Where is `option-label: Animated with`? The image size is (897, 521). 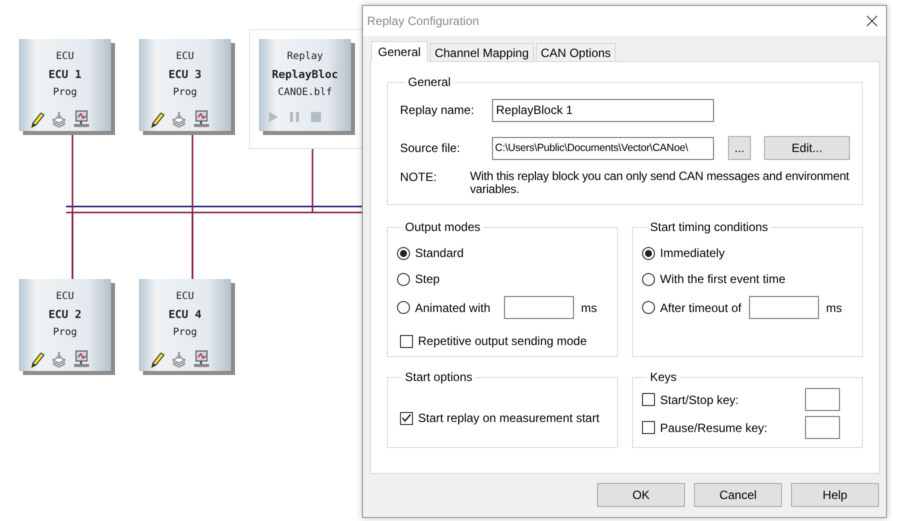 option-label: Animated with is located at coordinates (453, 307).